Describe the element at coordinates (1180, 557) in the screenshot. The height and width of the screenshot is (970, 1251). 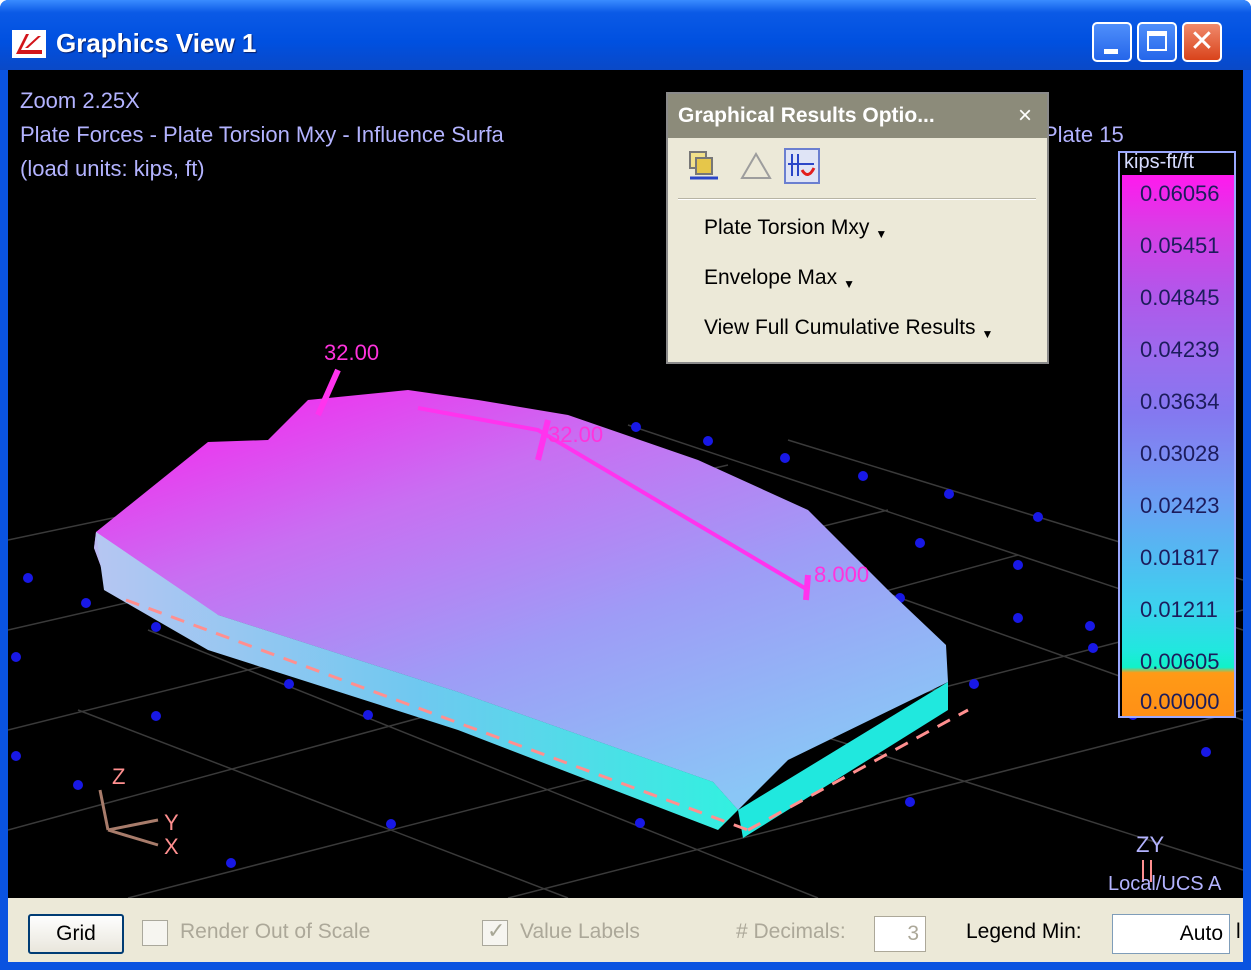
I see `legend-value: 0.01817` at that location.